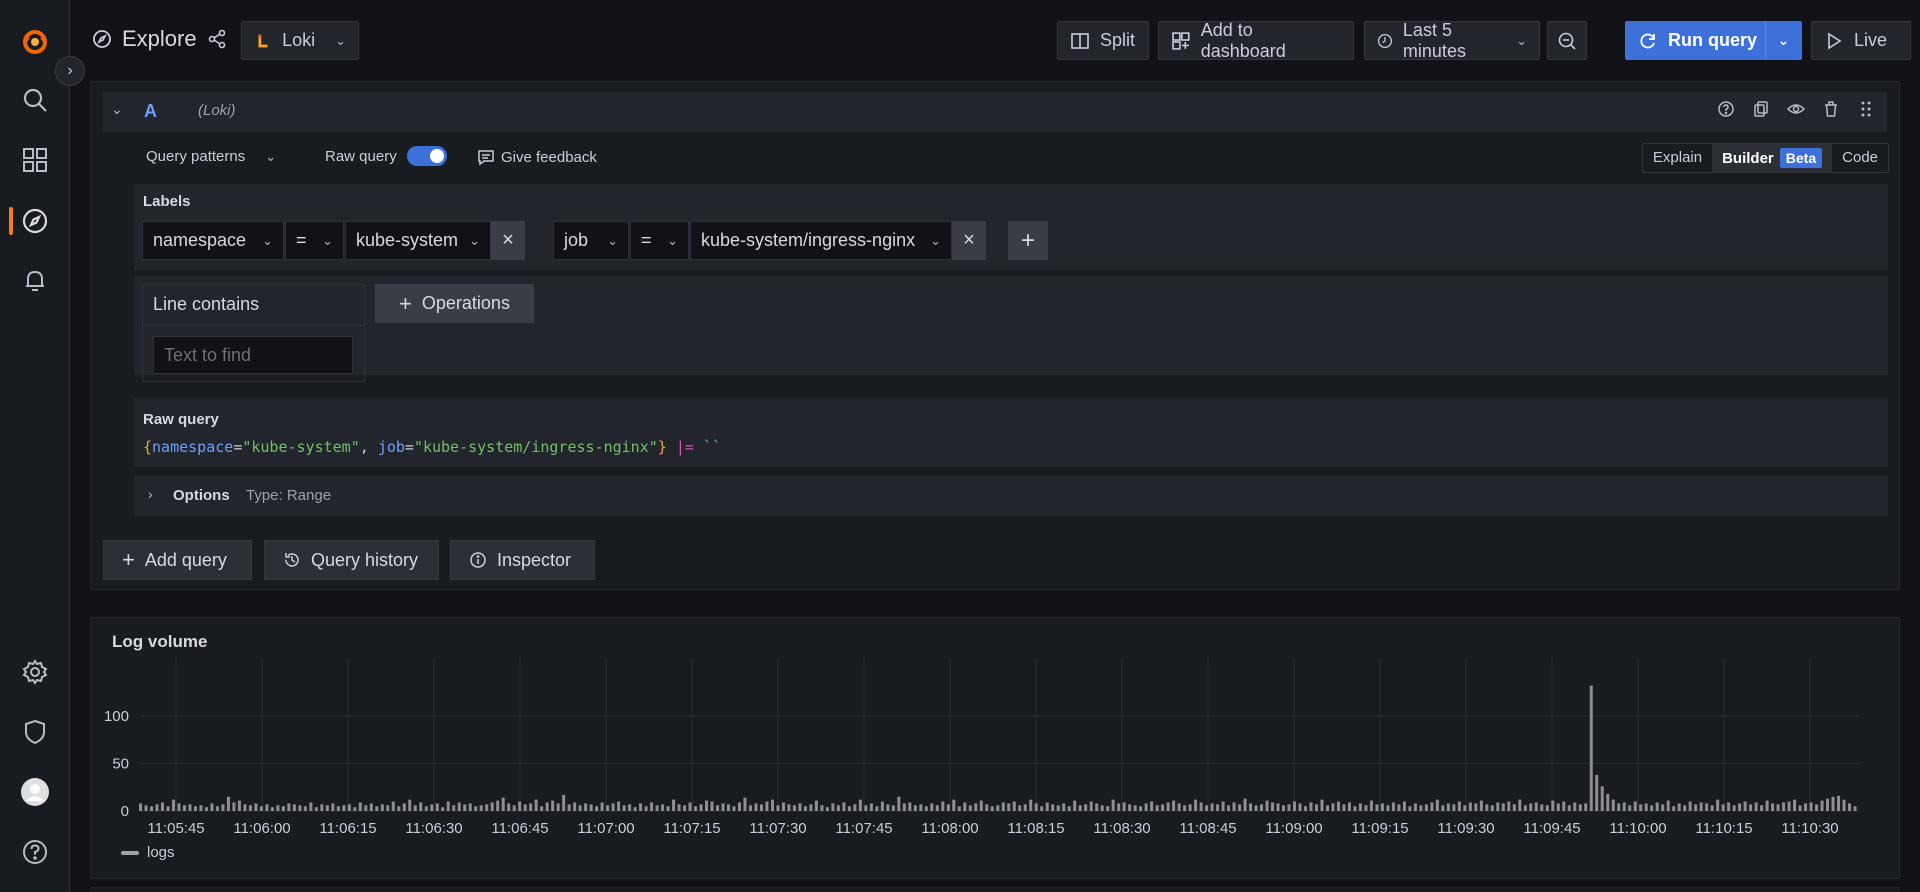  I want to click on add-to-dashboard-button: Add to dashboard, so click(1256, 40).